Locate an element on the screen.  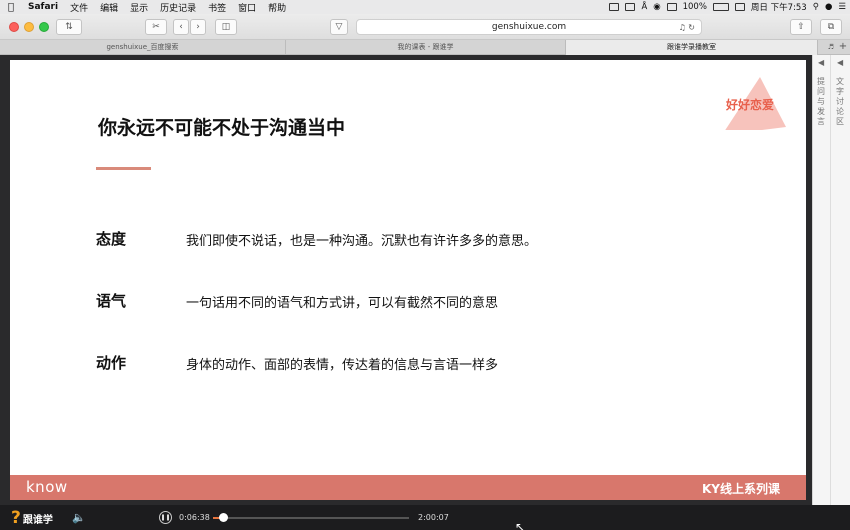
minimize-window-button is located at coordinates (29, 27).